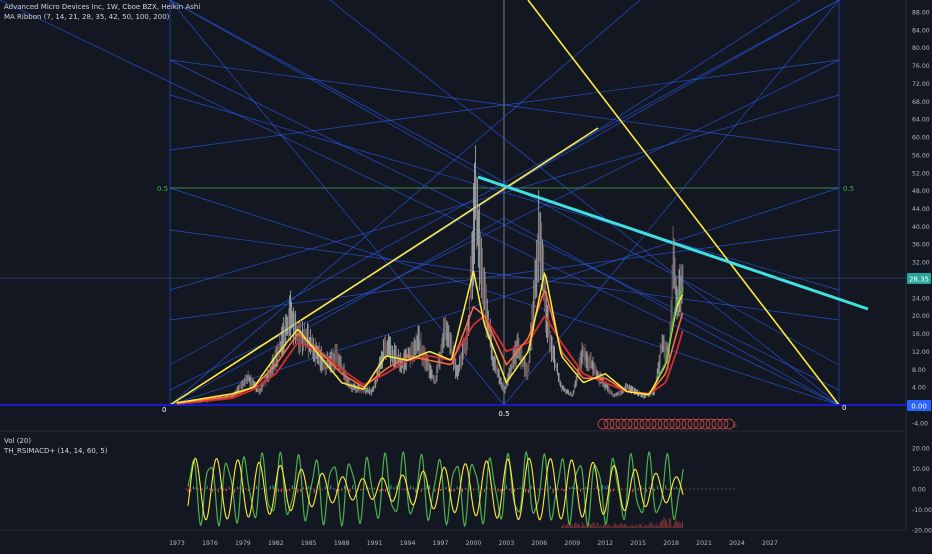 The image size is (932, 554). What do you see at coordinates (342, 543) in the screenshot?
I see `time-tick-label: 1988` at bounding box center [342, 543].